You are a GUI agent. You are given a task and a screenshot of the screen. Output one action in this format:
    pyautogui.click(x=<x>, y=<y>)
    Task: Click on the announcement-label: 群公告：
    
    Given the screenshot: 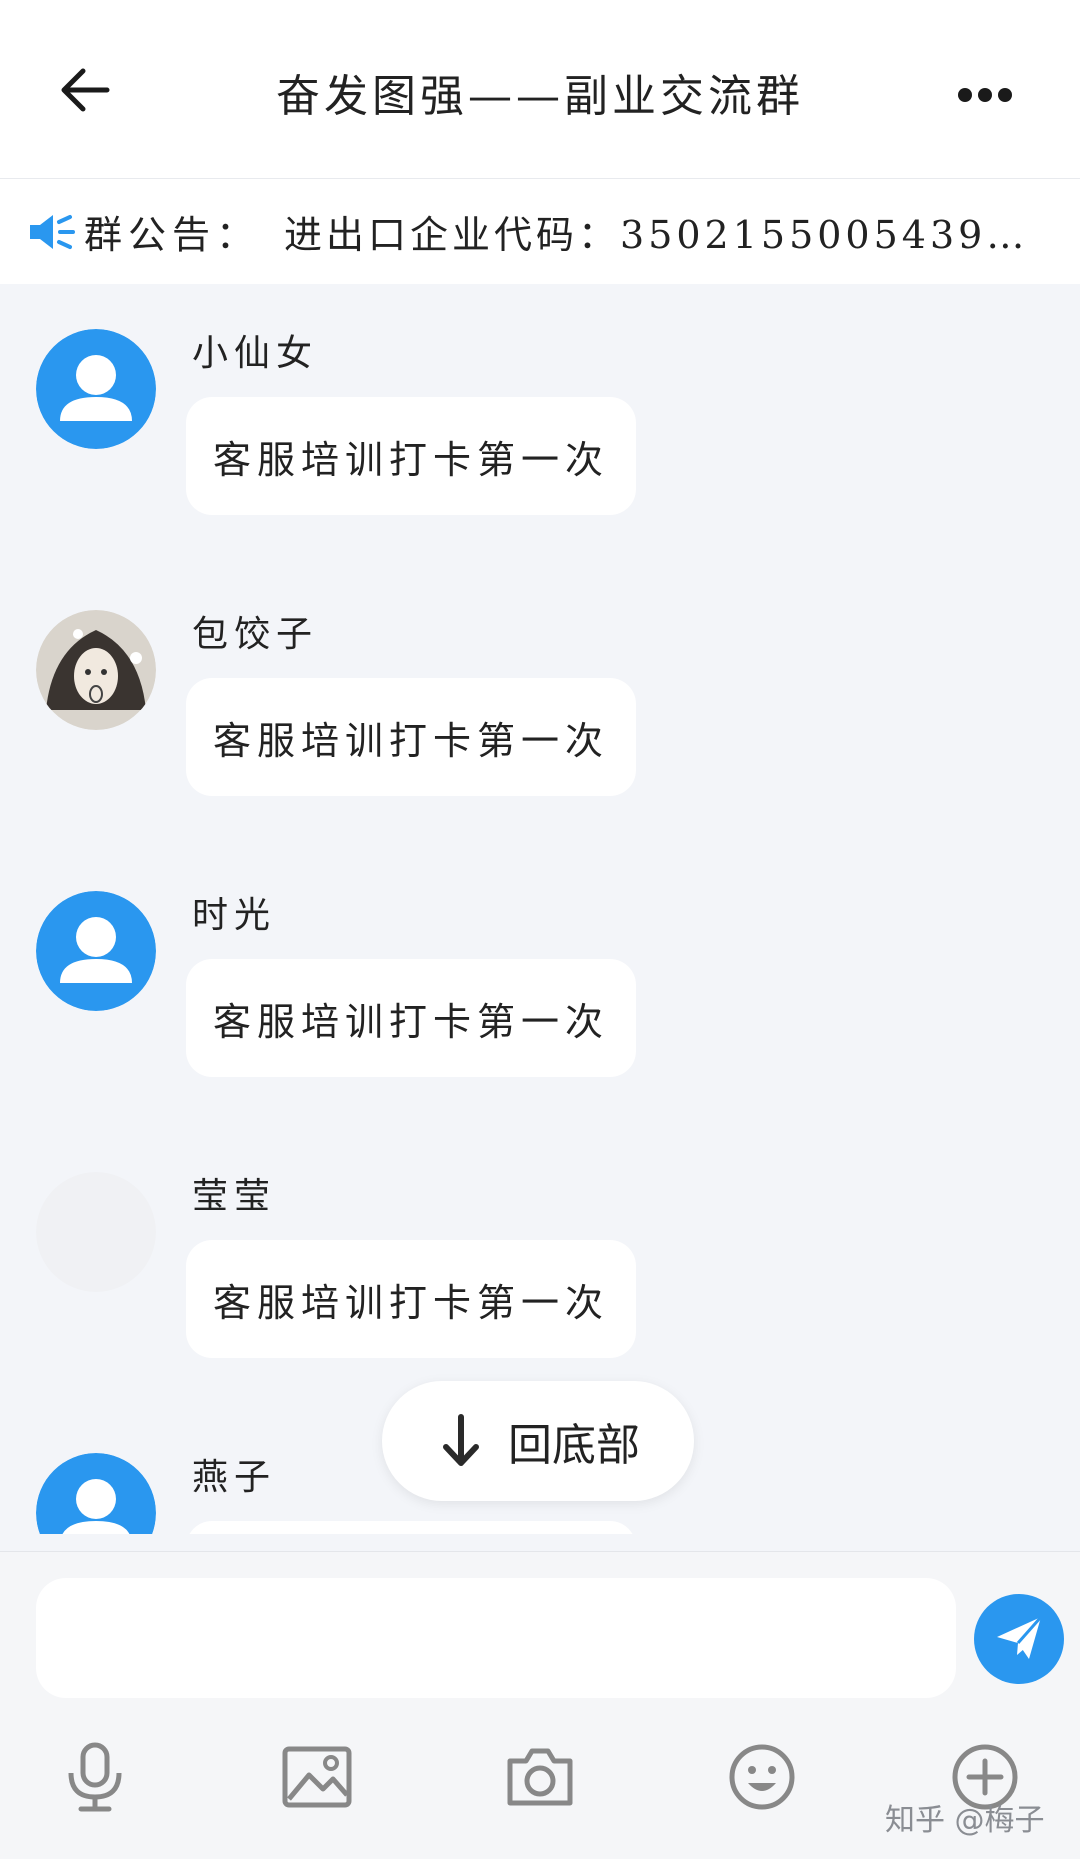 What is the action you would take?
    pyautogui.click(x=172, y=235)
    